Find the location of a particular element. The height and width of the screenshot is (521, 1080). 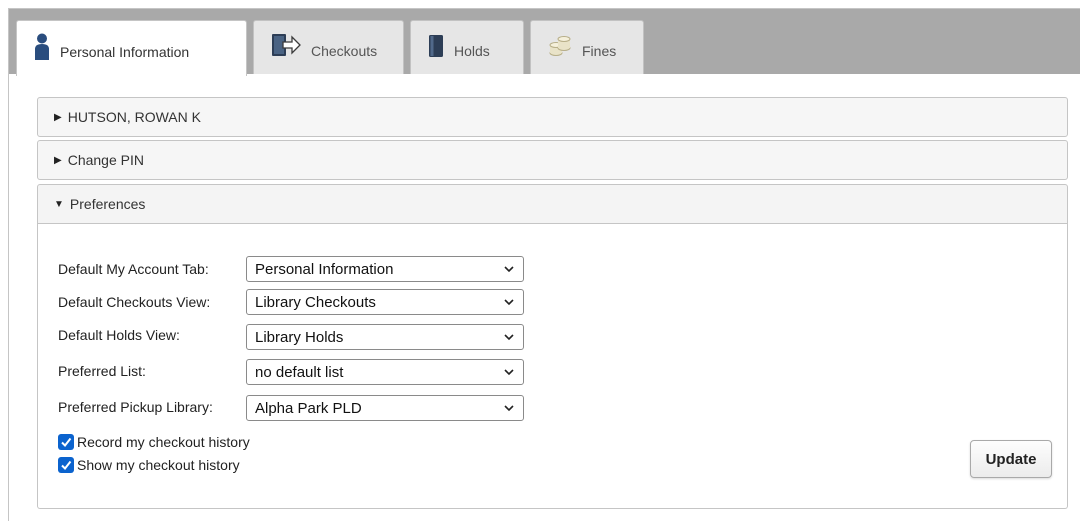

preferred-list-select: no default list is located at coordinates (385, 372).